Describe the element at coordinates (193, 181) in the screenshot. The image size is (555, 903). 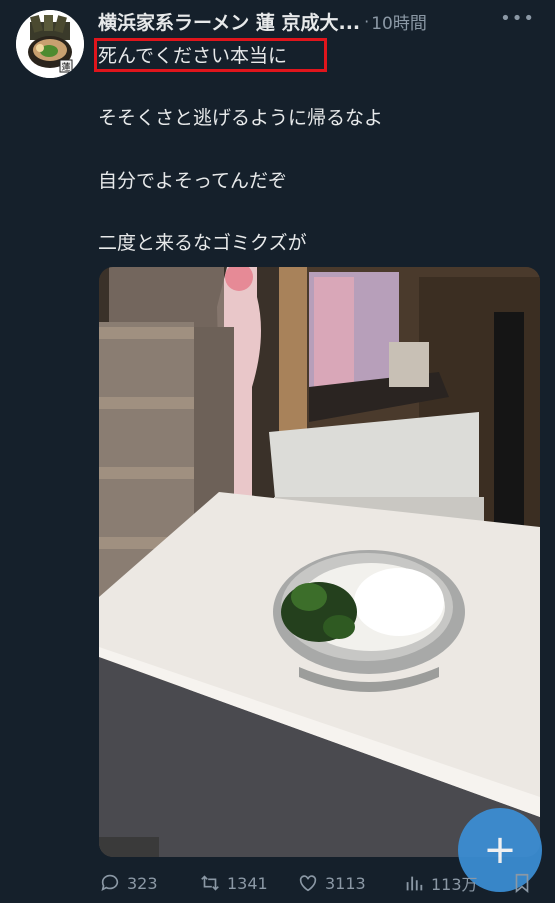
I see `tweet-text-line-3: 自分でよそってんだぞ` at that location.